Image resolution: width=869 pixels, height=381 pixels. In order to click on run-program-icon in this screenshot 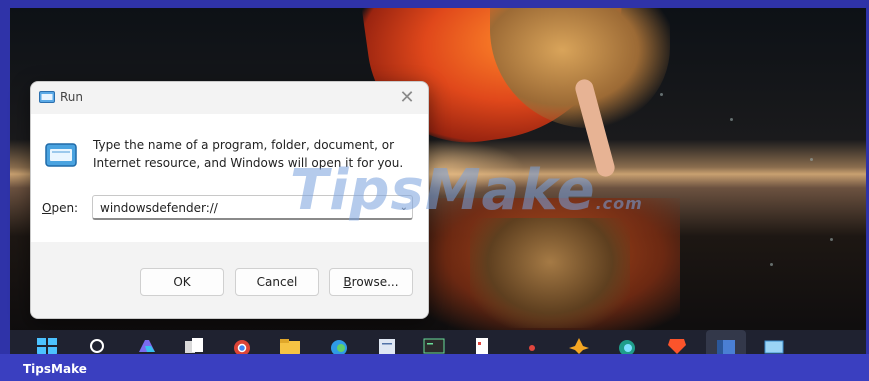, I will do `click(61, 155)`.